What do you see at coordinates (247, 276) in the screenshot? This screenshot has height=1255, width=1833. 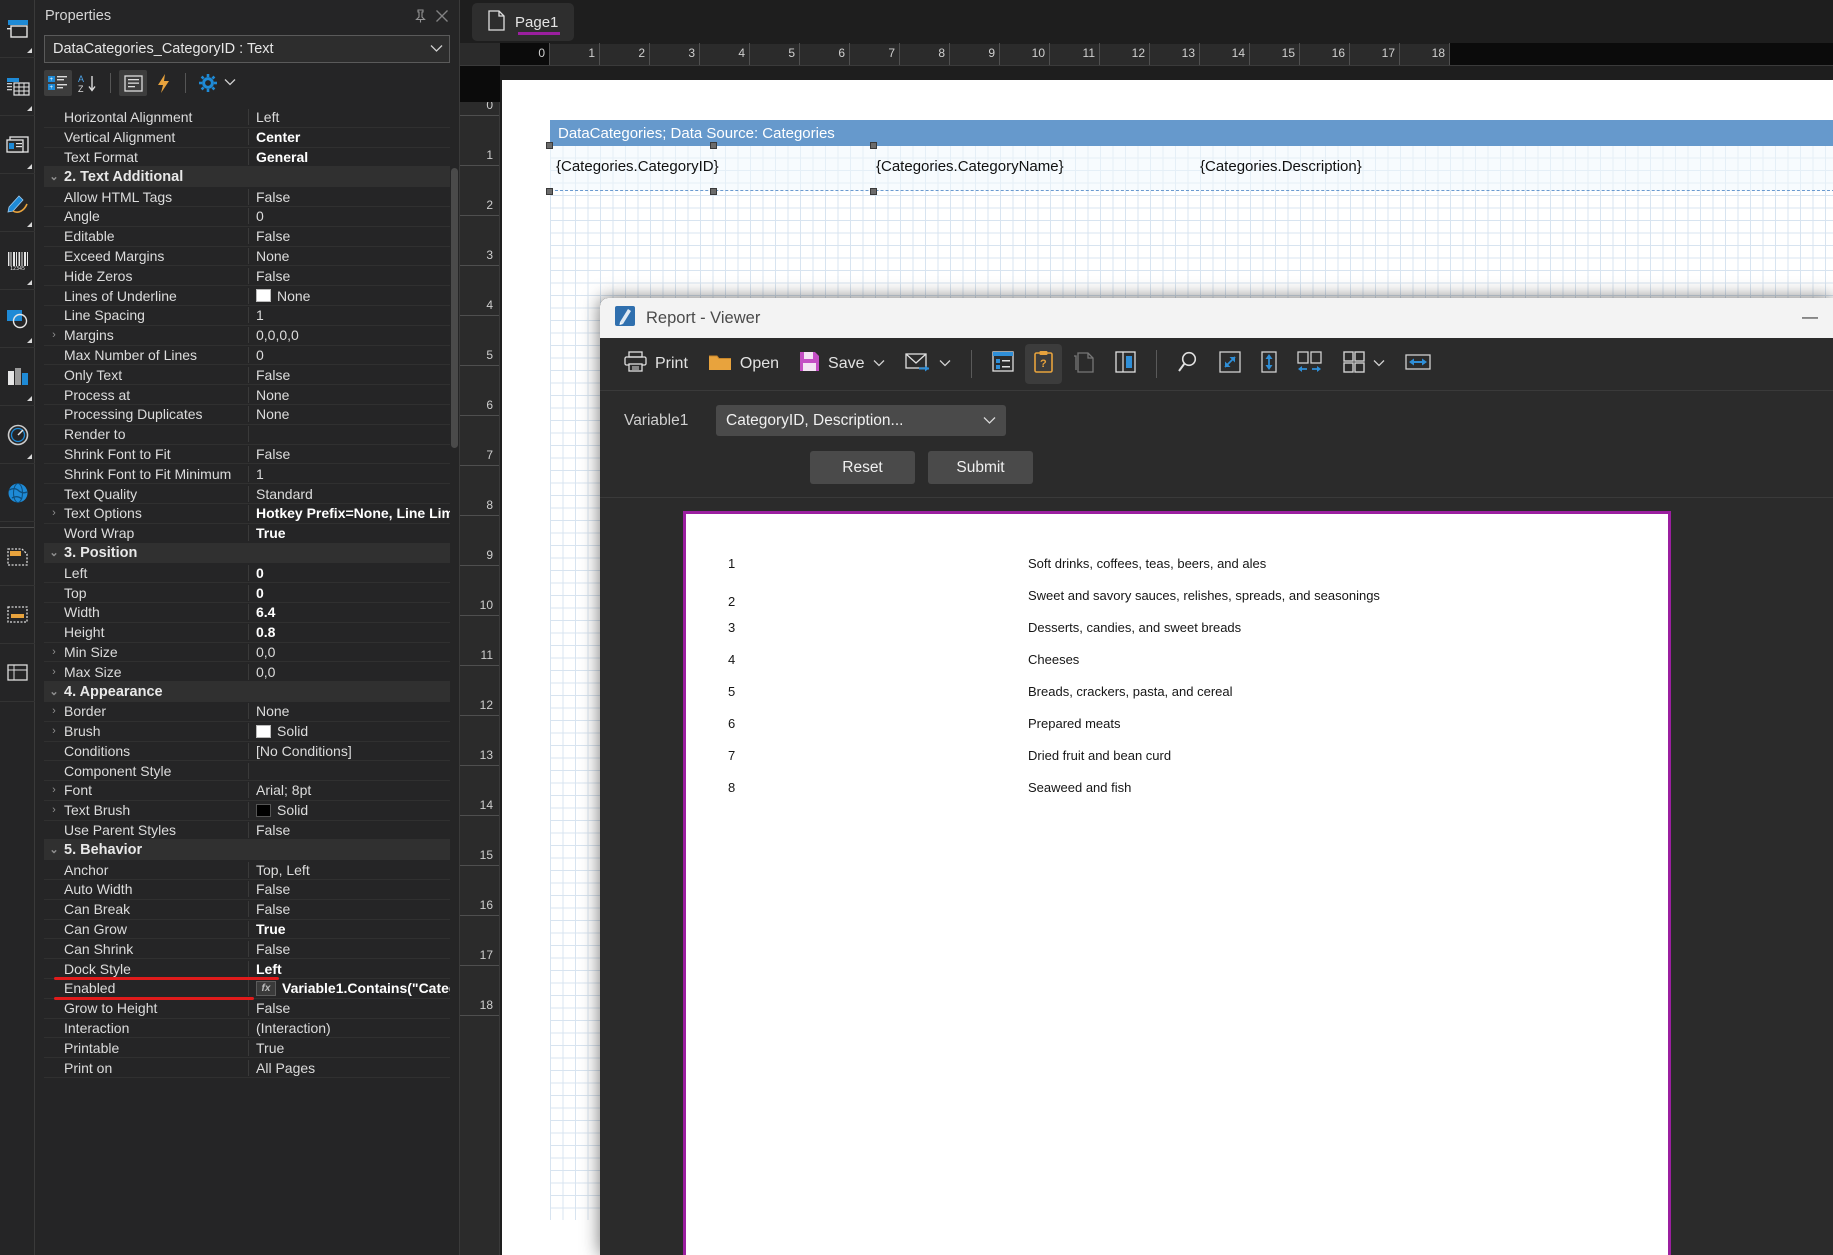 I see `property-row: Hide Zeros False` at bounding box center [247, 276].